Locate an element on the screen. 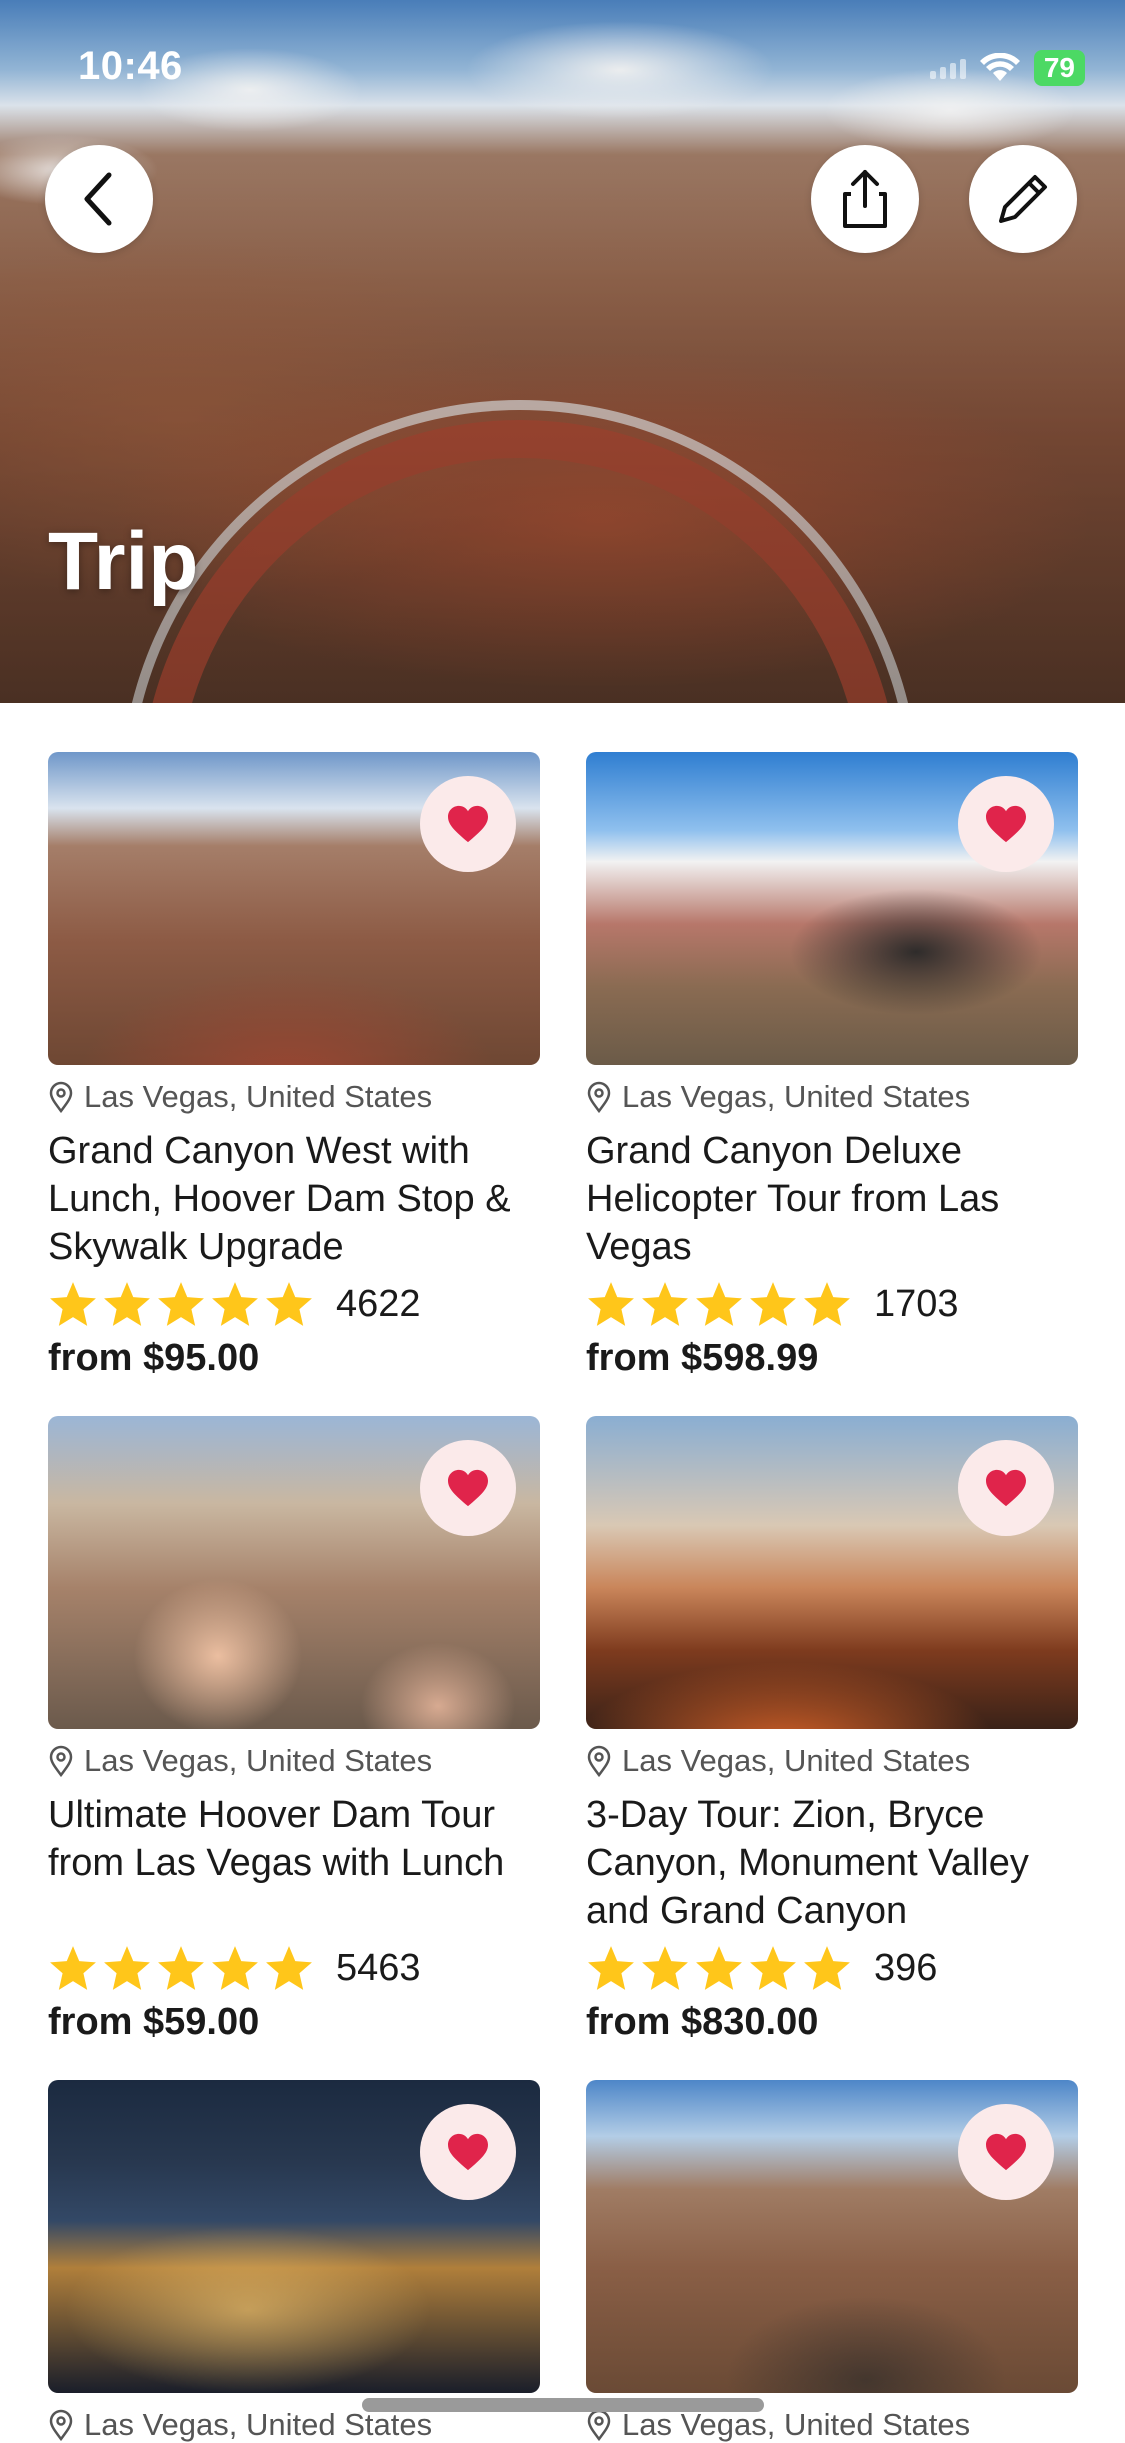  battery-indicator: 79 is located at coordinates (1059, 68).